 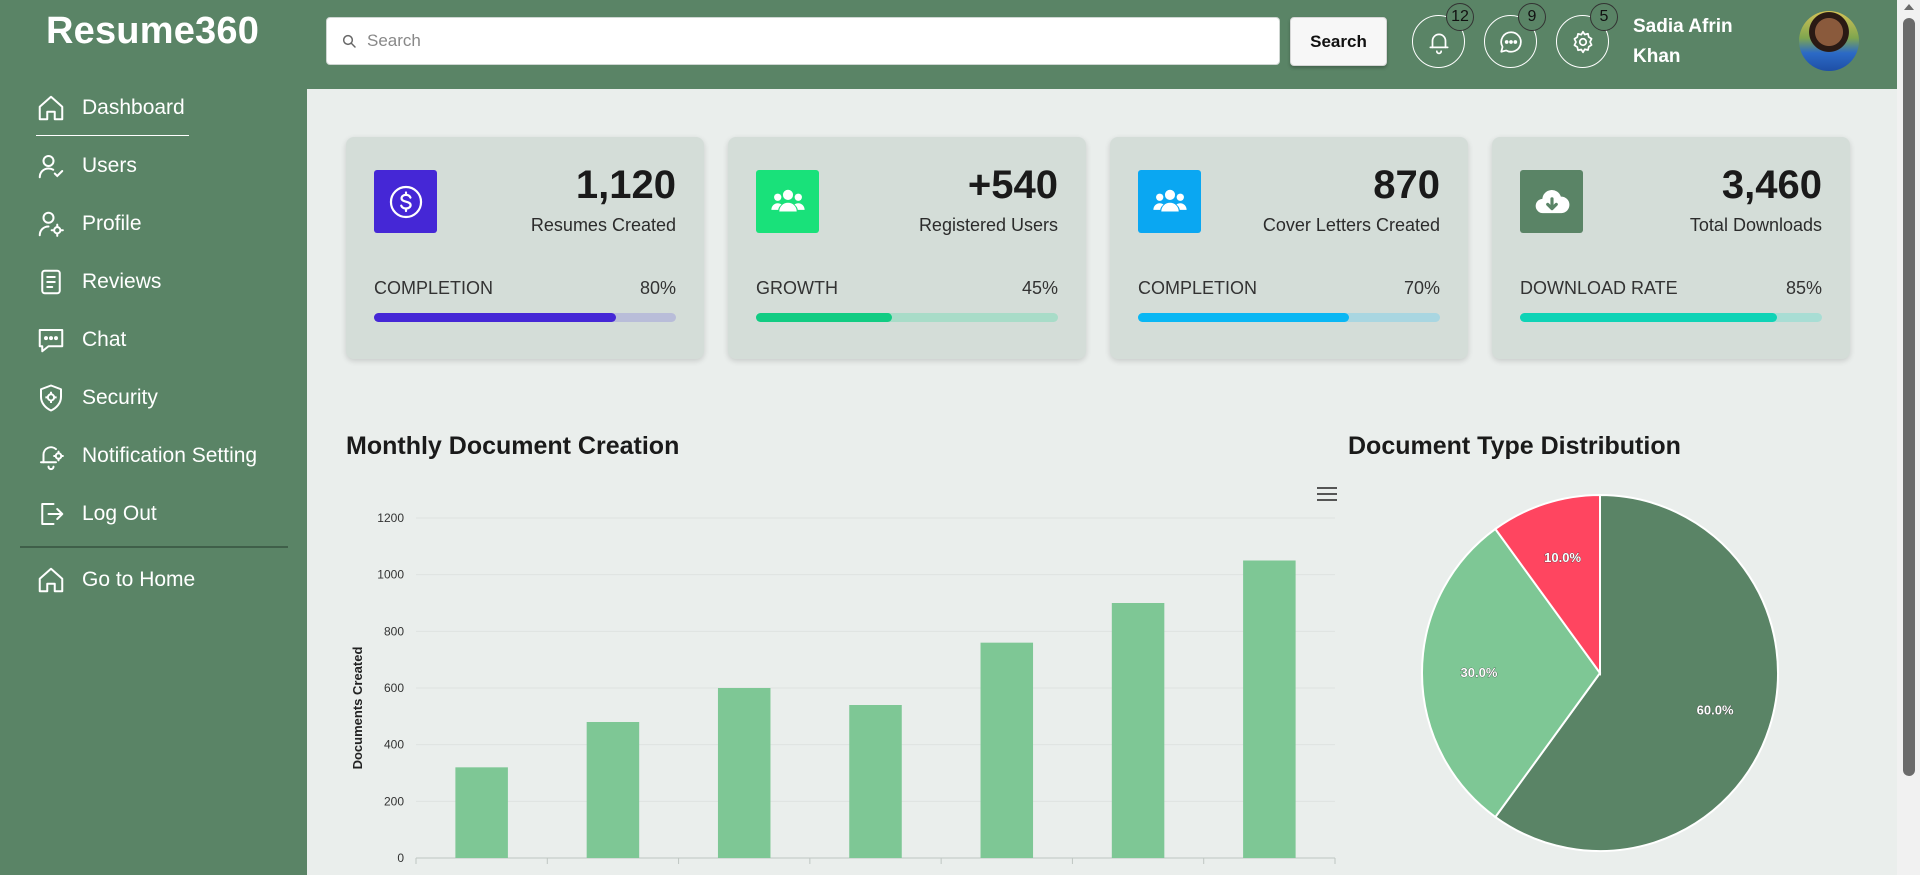 I want to click on stat-card-users: +540 Registered Users GROWTH 45%, so click(x=907, y=248).